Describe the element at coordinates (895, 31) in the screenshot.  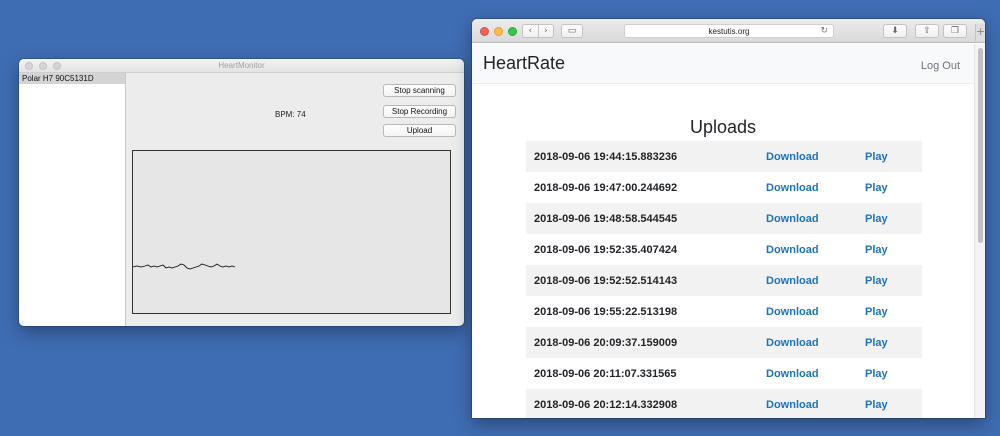
I see `download-icon: ⬇` at that location.